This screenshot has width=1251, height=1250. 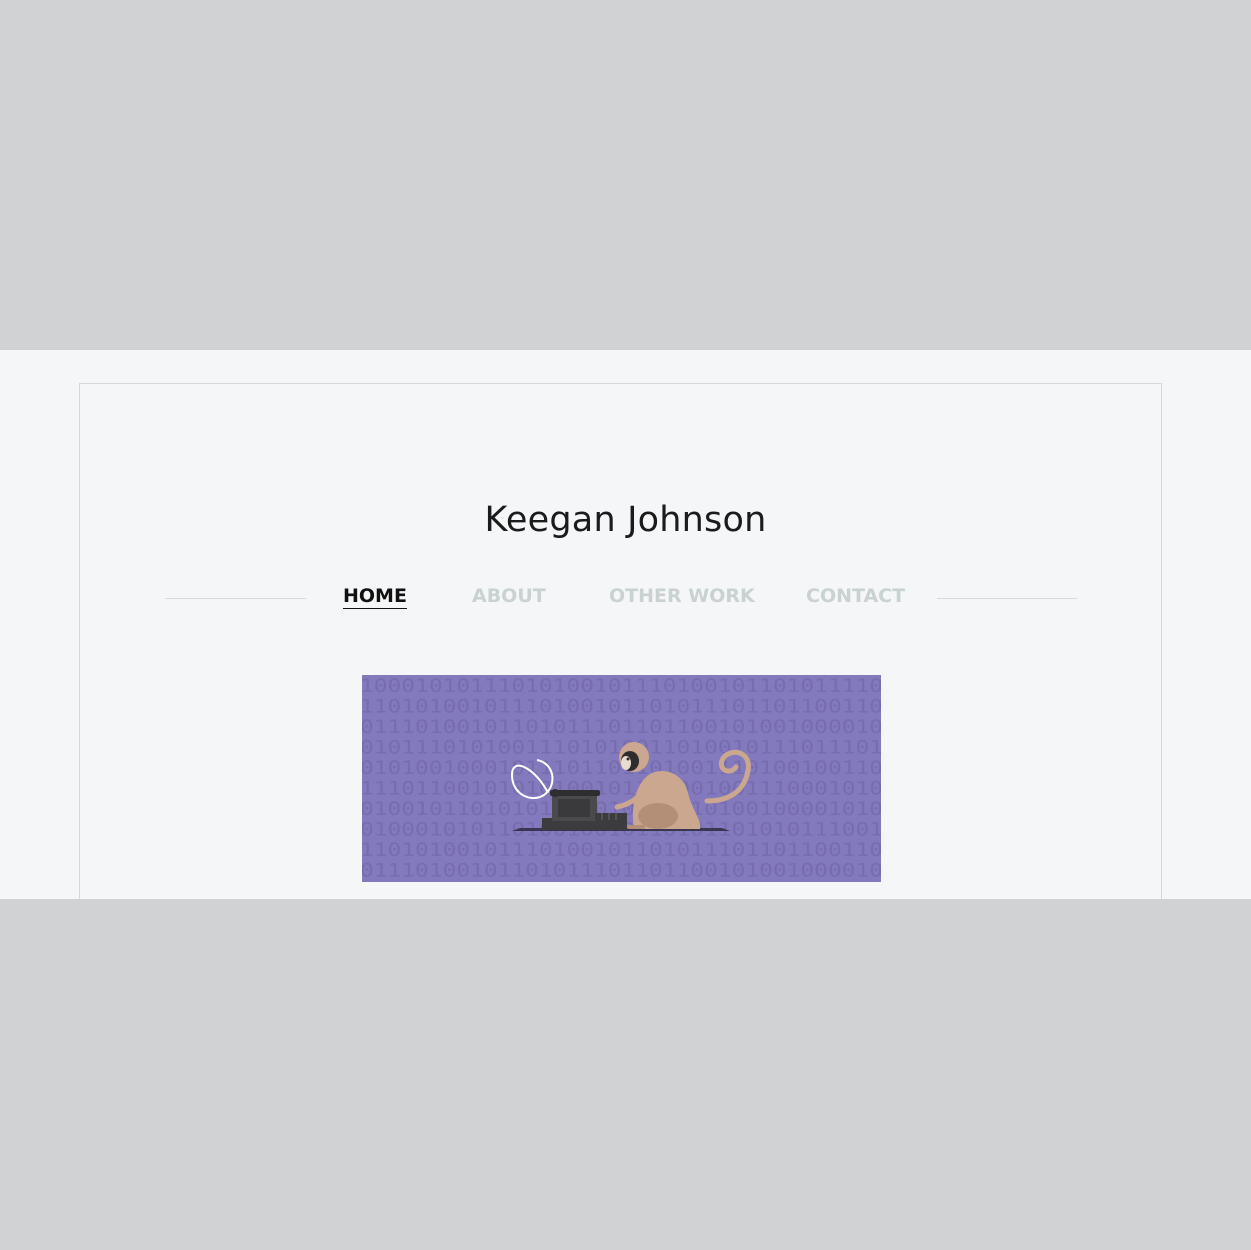 I want to click on binary-row: 11101100101010100101101001001110001010, so click(x=621, y=789).